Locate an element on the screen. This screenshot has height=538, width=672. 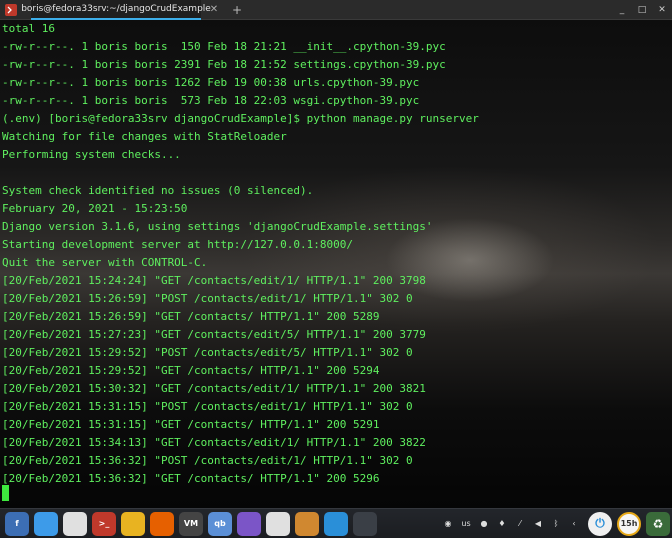
minimize-button: _ is located at coordinates (622, 10).